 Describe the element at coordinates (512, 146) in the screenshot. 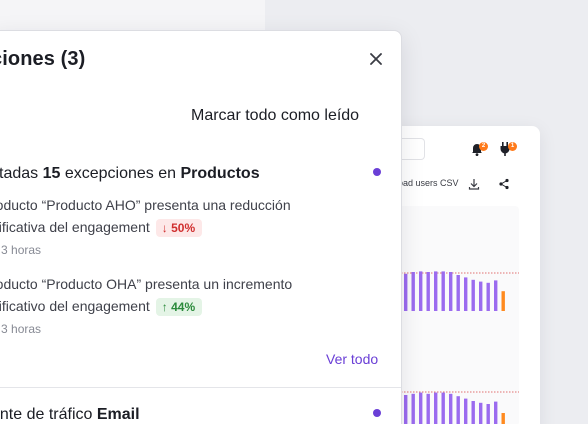

I see `plug-badge: 1` at that location.